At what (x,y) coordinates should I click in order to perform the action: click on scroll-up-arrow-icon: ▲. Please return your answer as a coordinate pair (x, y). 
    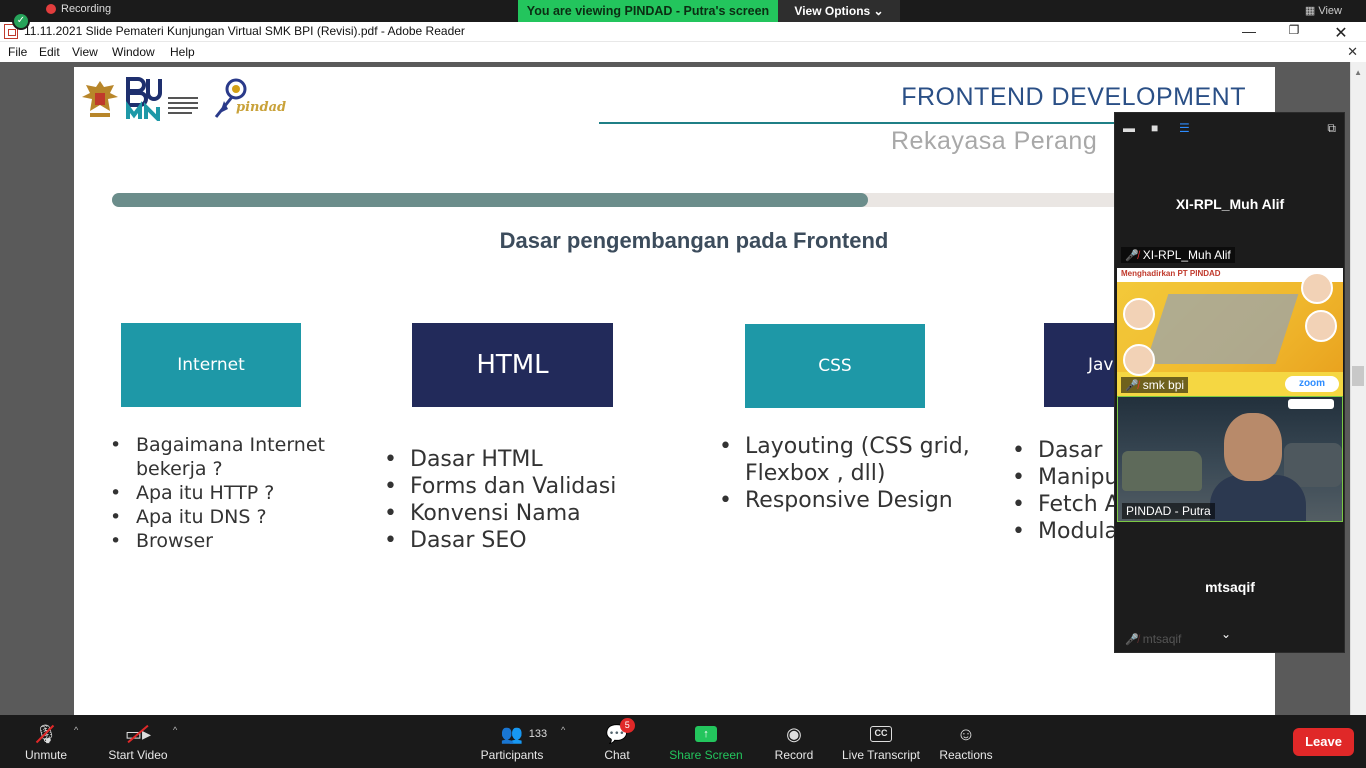
    Looking at the image, I should click on (1358, 72).